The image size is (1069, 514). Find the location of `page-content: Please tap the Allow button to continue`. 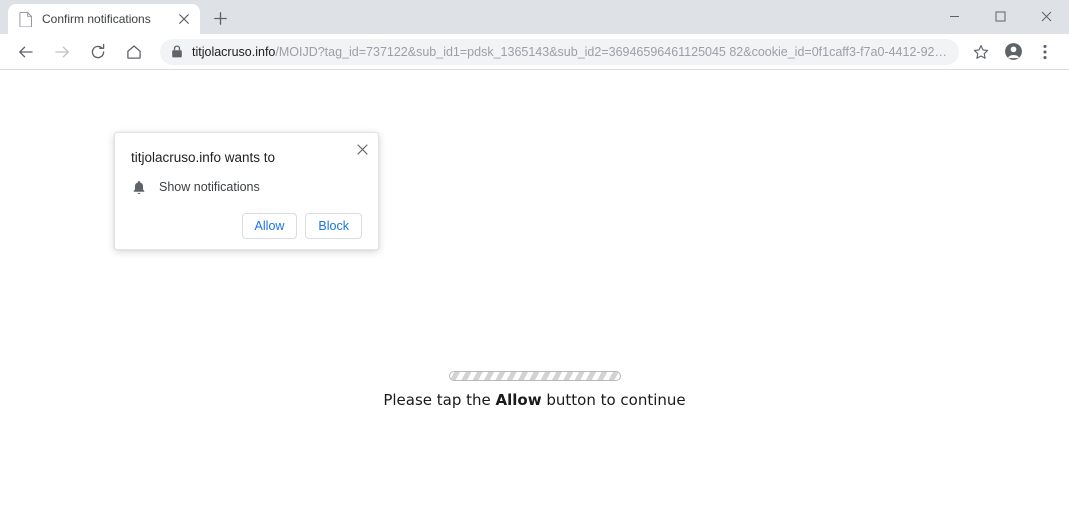

page-content: Please tap the Allow button to continue is located at coordinates (534, 390).